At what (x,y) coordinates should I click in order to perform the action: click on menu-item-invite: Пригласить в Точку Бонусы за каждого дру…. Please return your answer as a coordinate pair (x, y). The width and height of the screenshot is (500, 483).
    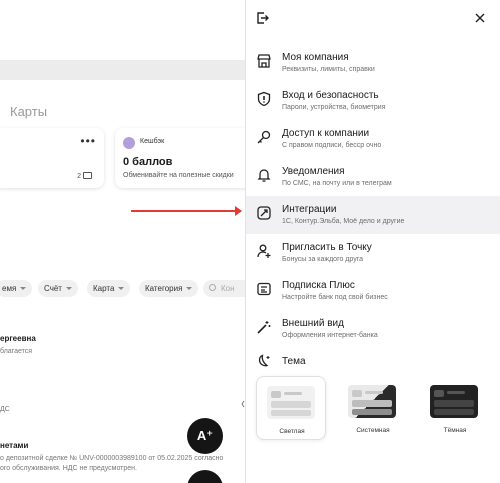
    Looking at the image, I should click on (373, 253).